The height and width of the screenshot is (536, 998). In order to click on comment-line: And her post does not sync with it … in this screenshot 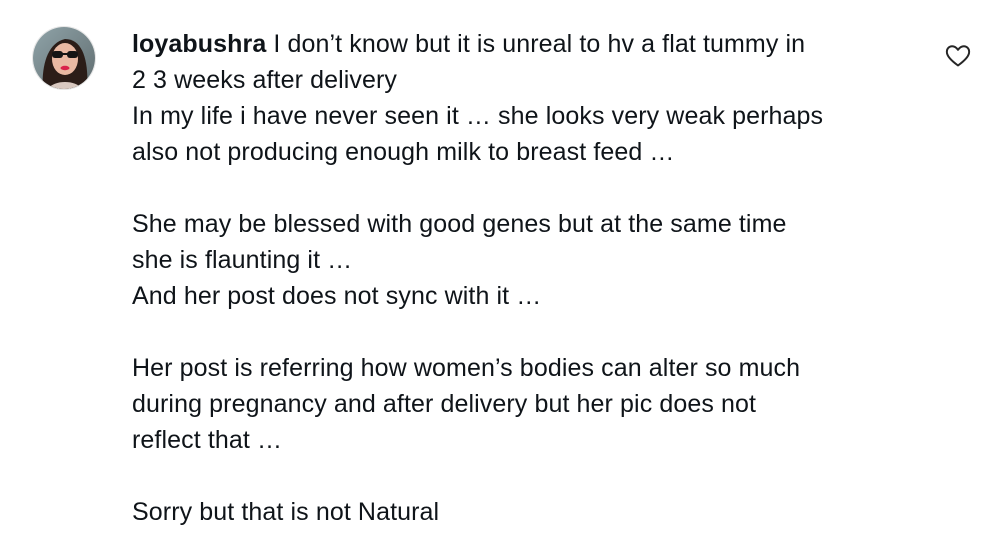, I will do `click(337, 296)`.